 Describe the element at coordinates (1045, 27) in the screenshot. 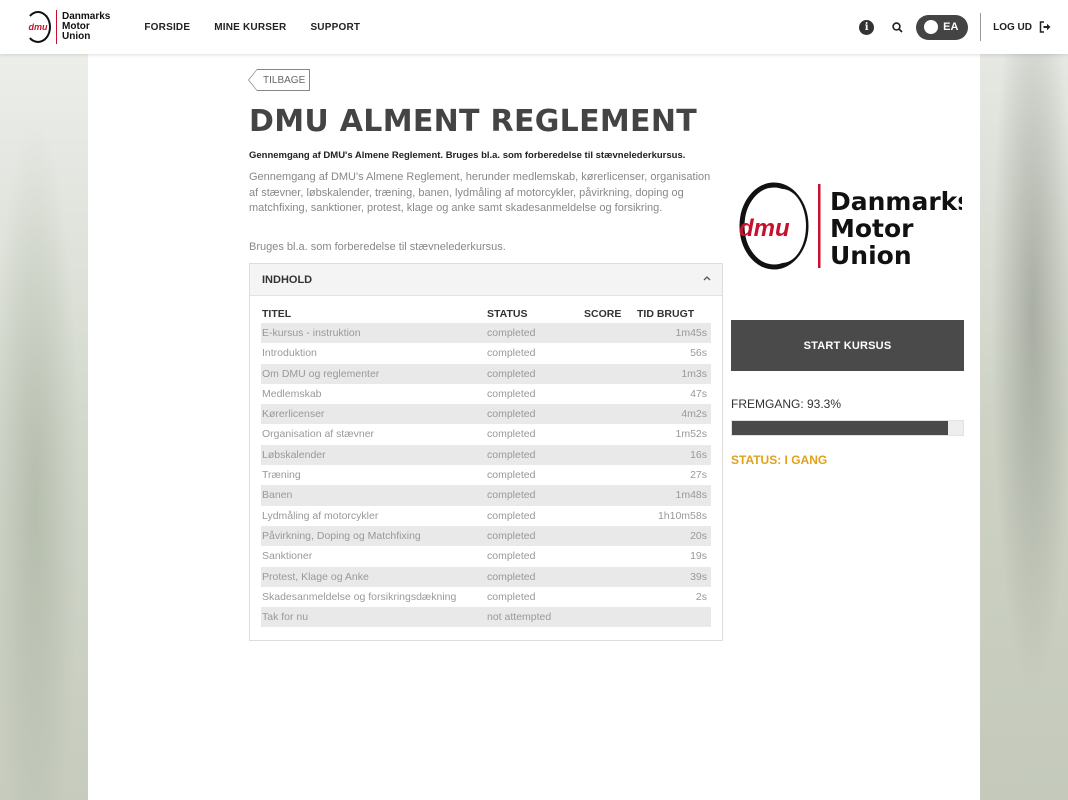

I see `logout-icon` at that location.